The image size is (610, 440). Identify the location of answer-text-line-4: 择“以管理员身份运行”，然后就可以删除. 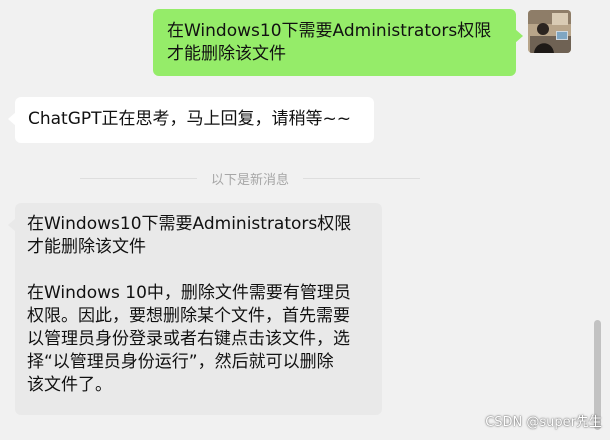
(180, 362).